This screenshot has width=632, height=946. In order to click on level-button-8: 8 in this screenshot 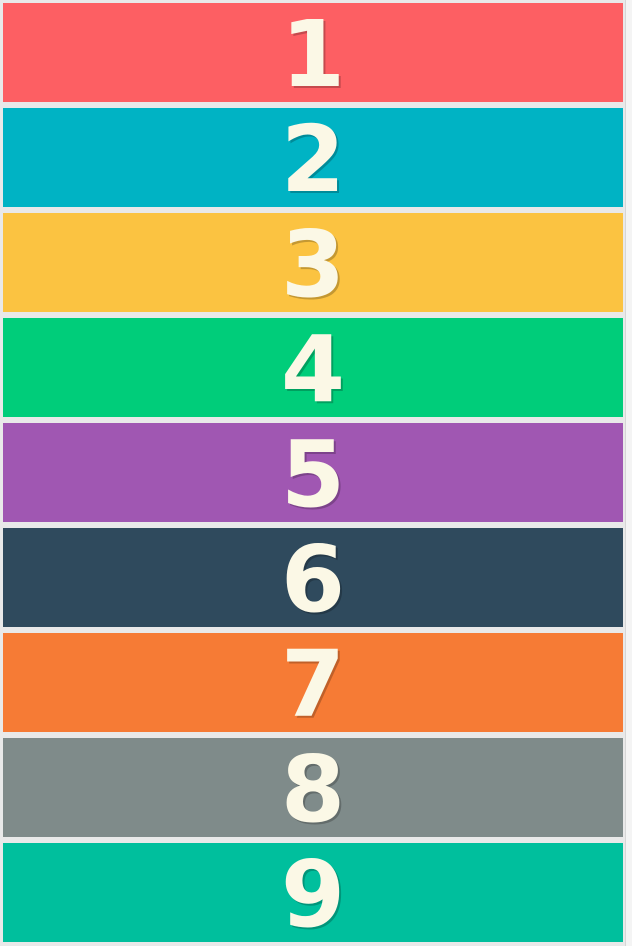, I will do `click(313, 787)`.